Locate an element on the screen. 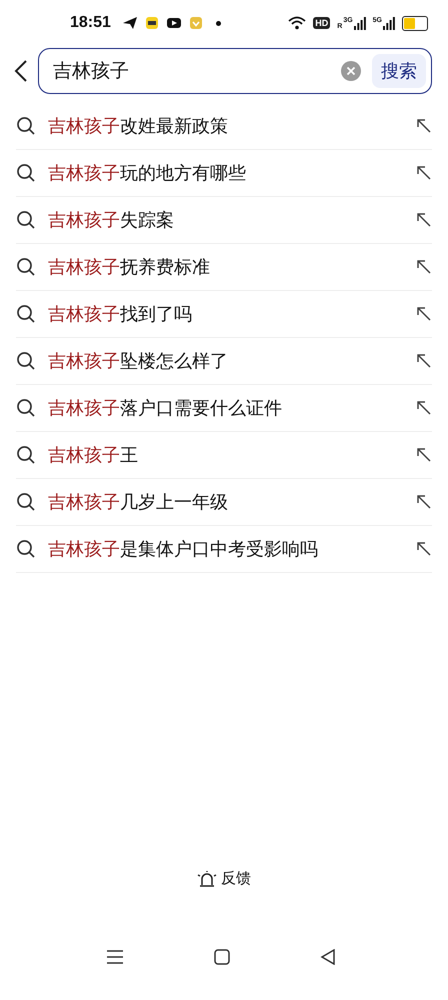  search-field: 吉林孩子 搜索 is located at coordinates (235, 71).